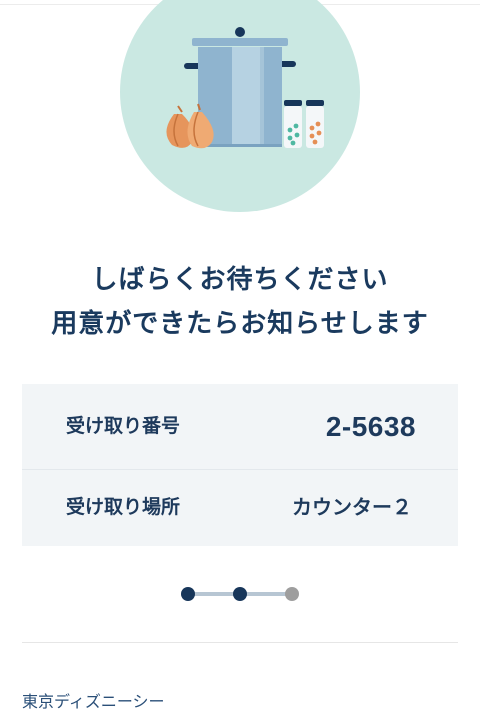 The width and height of the screenshot is (480, 716). I want to click on receipt-number-row: 受け取り番号 2-5638, so click(240, 424).